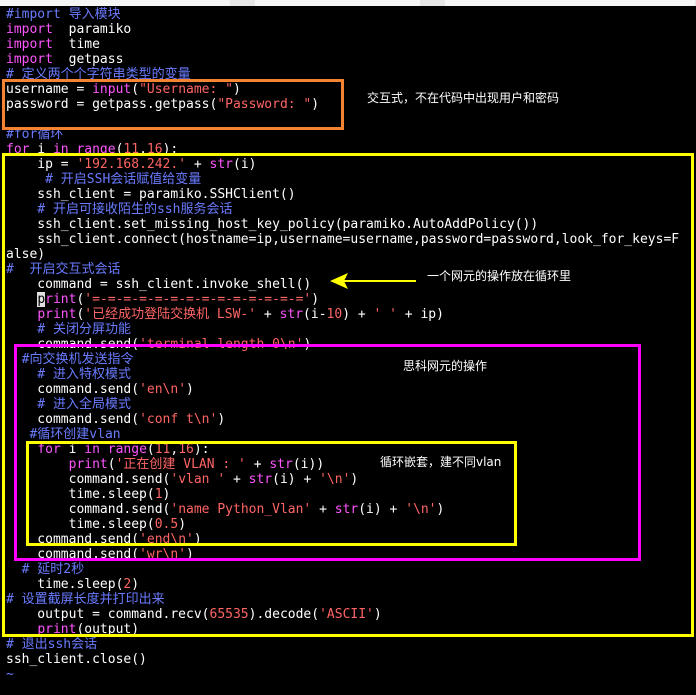 Image resolution: width=696 pixels, height=695 pixels. I want to click on code-line: import time, so click(351, 44).